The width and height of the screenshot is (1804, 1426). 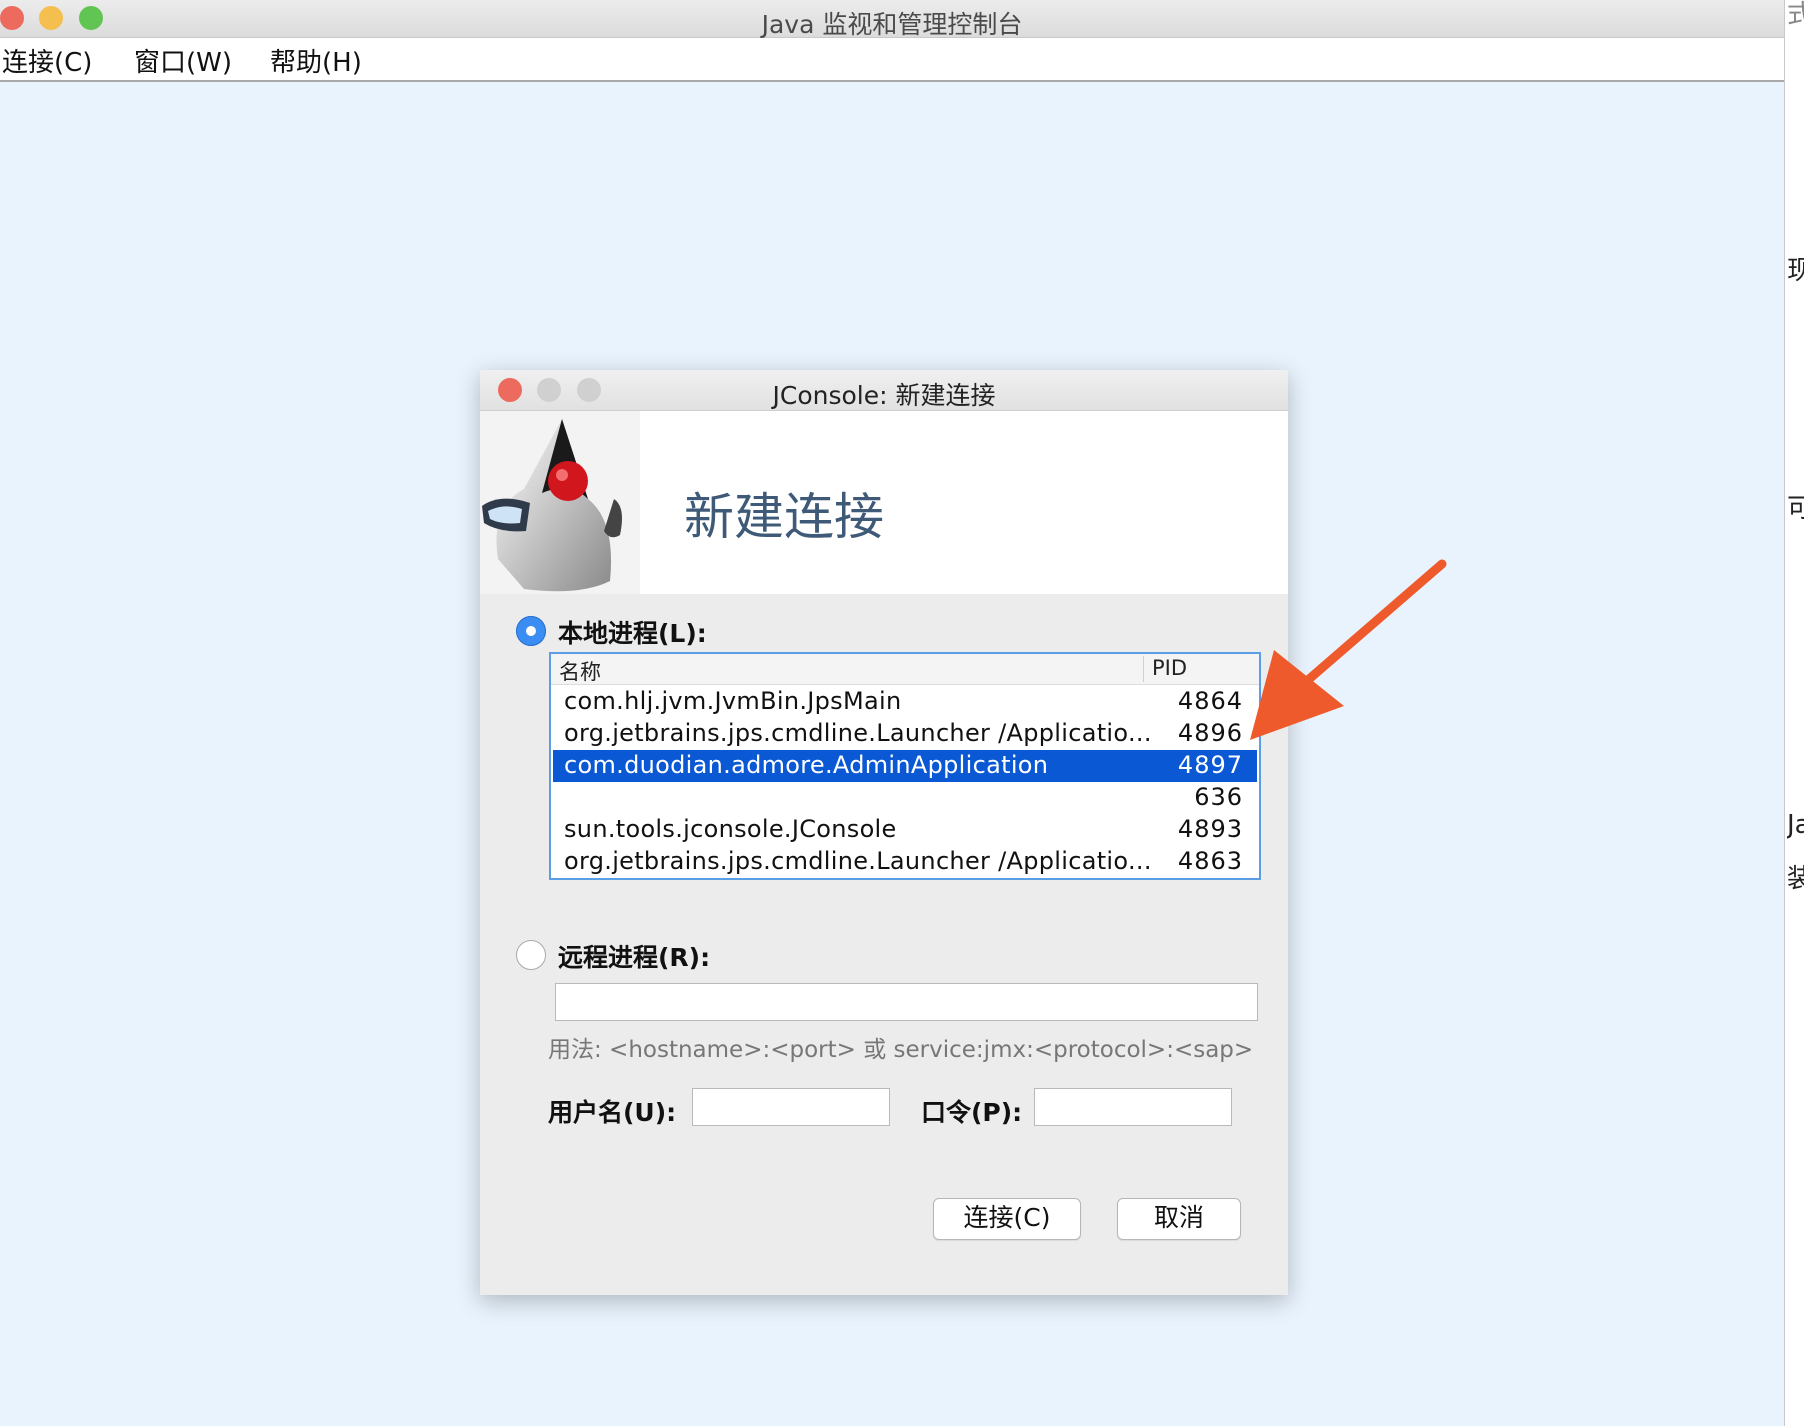 What do you see at coordinates (580, 671) in the screenshot?
I see `column-header-name: 名称` at bounding box center [580, 671].